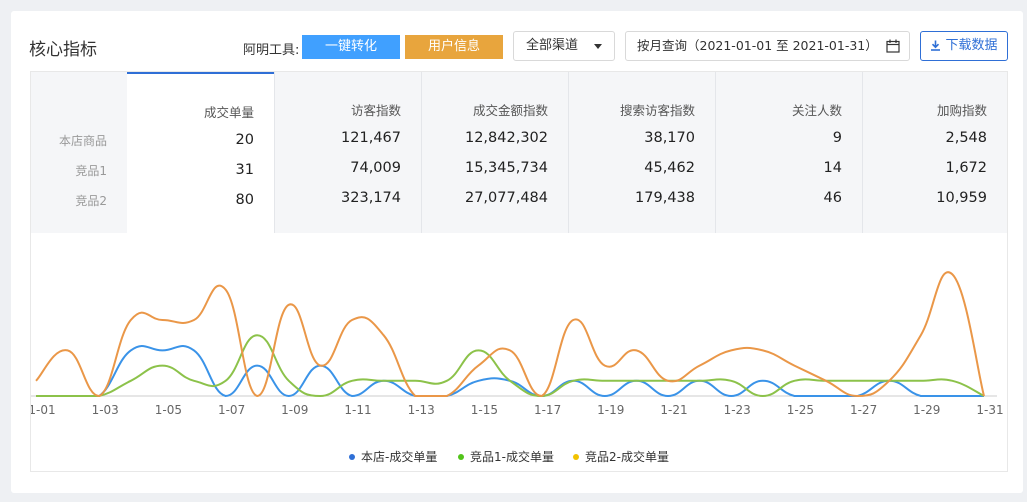 The image size is (1027, 502). What do you see at coordinates (837, 138) in the screenshot?
I see `metric-value: 9` at bounding box center [837, 138].